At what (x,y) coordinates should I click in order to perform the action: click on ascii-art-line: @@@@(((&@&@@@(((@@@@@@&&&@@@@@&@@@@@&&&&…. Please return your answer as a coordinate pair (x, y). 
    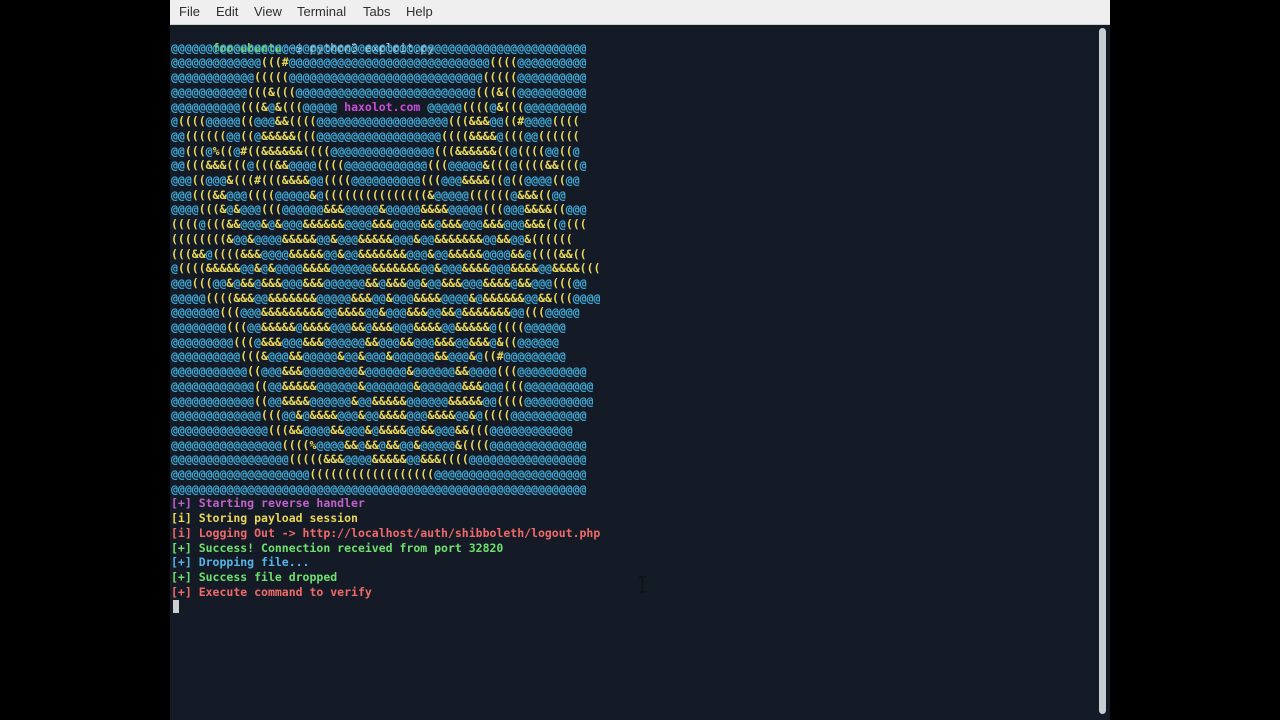
    Looking at the image, I should click on (379, 209).